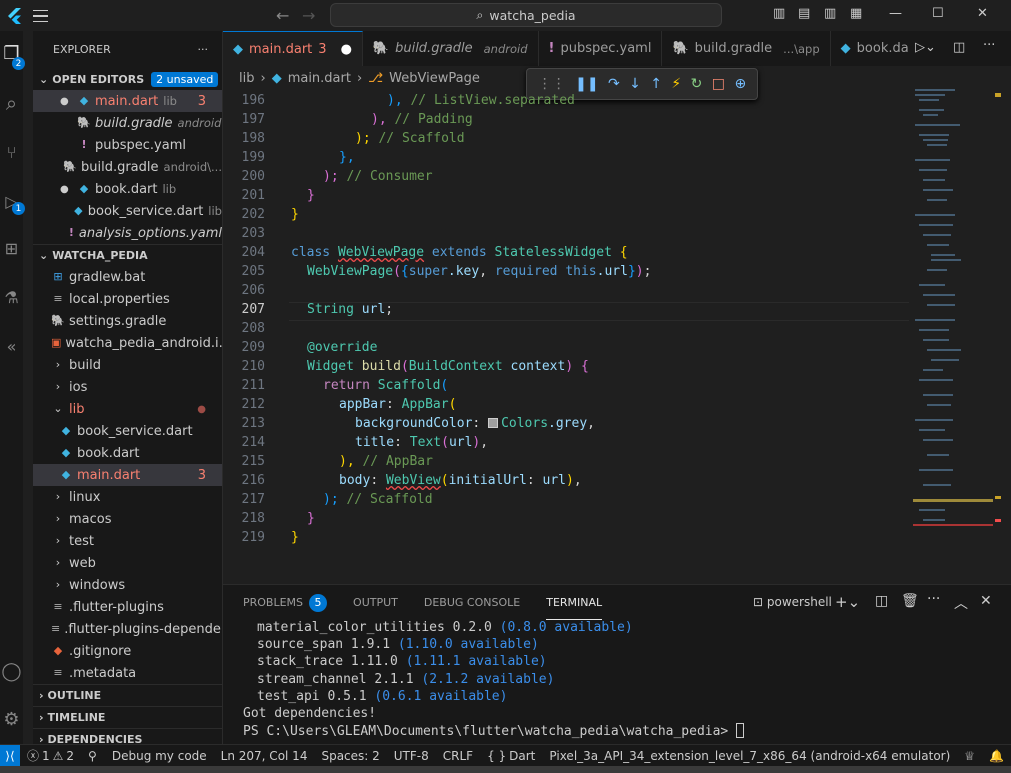 The height and width of the screenshot is (773, 1011). Describe the element at coordinates (895, 13) in the screenshot. I see `minimize-icon: —` at that location.